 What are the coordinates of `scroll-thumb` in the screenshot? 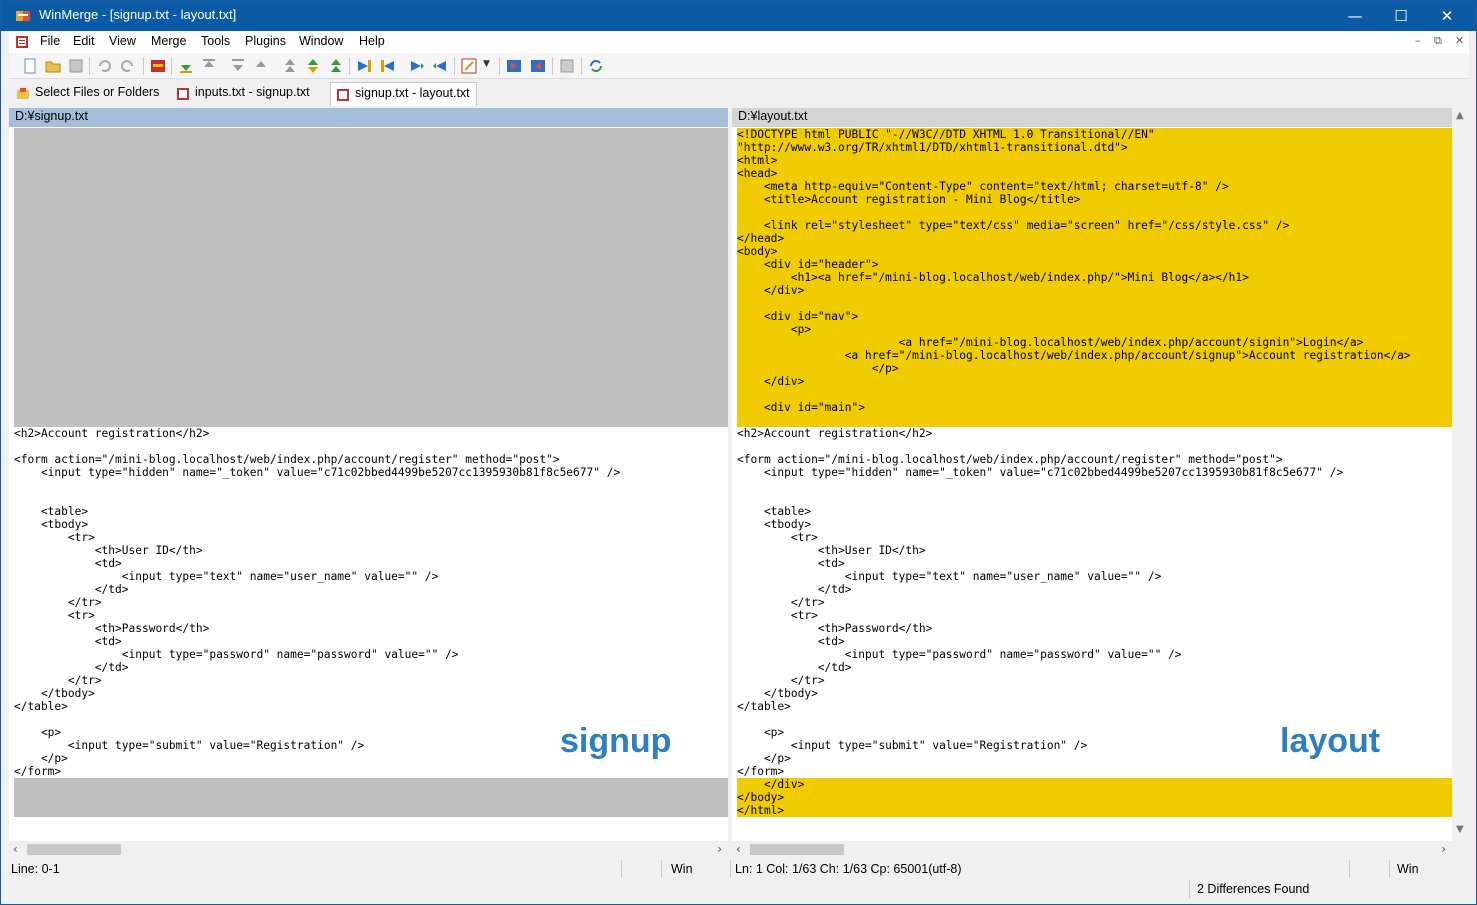 It's located at (74, 849).